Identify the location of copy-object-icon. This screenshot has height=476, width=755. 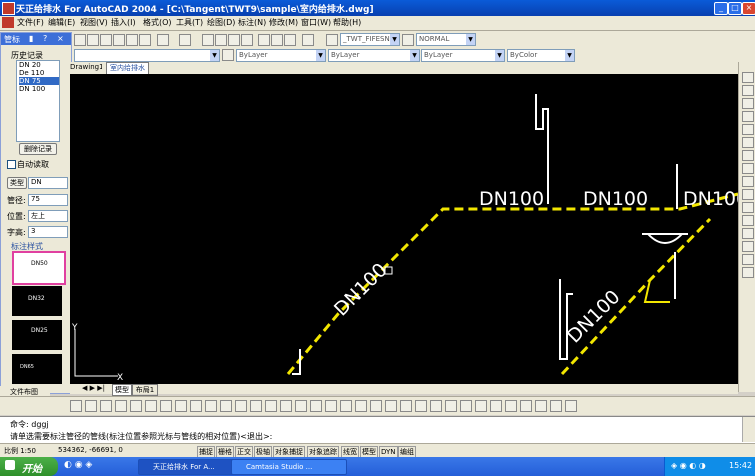
(748, 90).